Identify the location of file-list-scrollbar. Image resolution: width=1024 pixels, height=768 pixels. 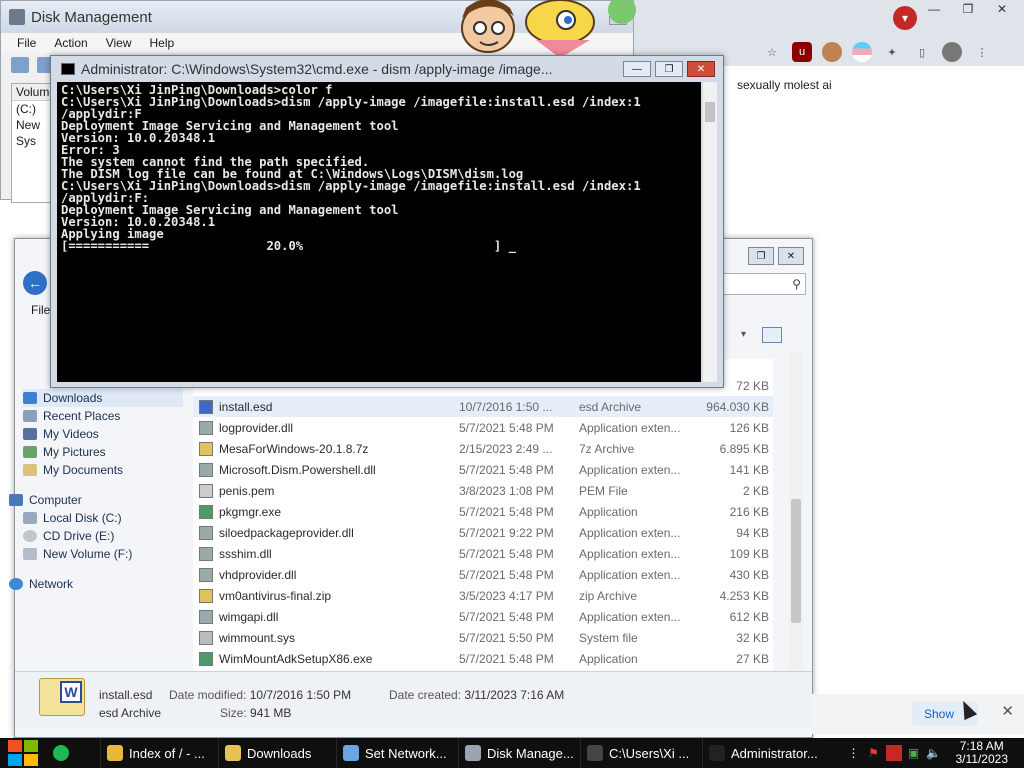
(796, 513).